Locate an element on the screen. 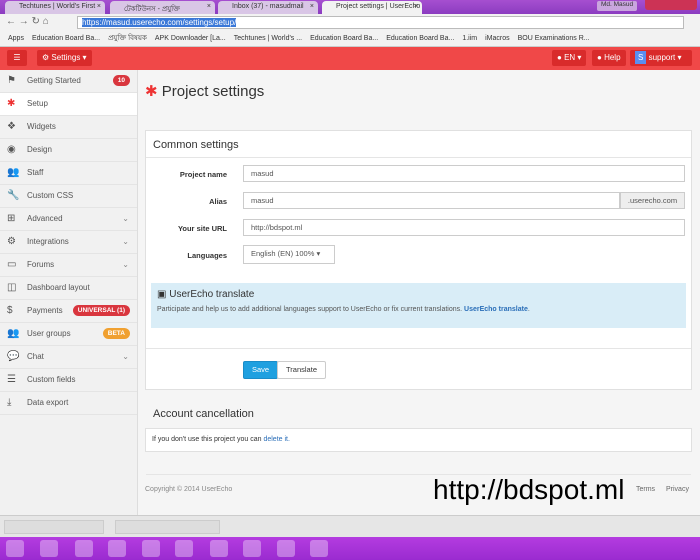 Image resolution: width=700 pixels, height=560 pixels. sidebar-icon: ❖ is located at coordinates (11, 126).